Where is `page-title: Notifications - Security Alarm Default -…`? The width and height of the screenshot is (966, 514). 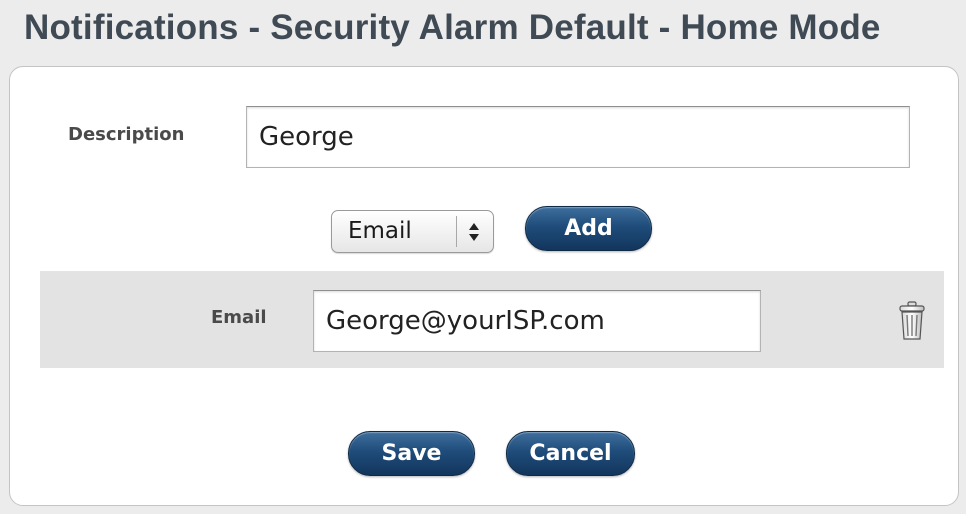
page-title: Notifications - Security Alarm Default -… is located at coordinates (452, 27).